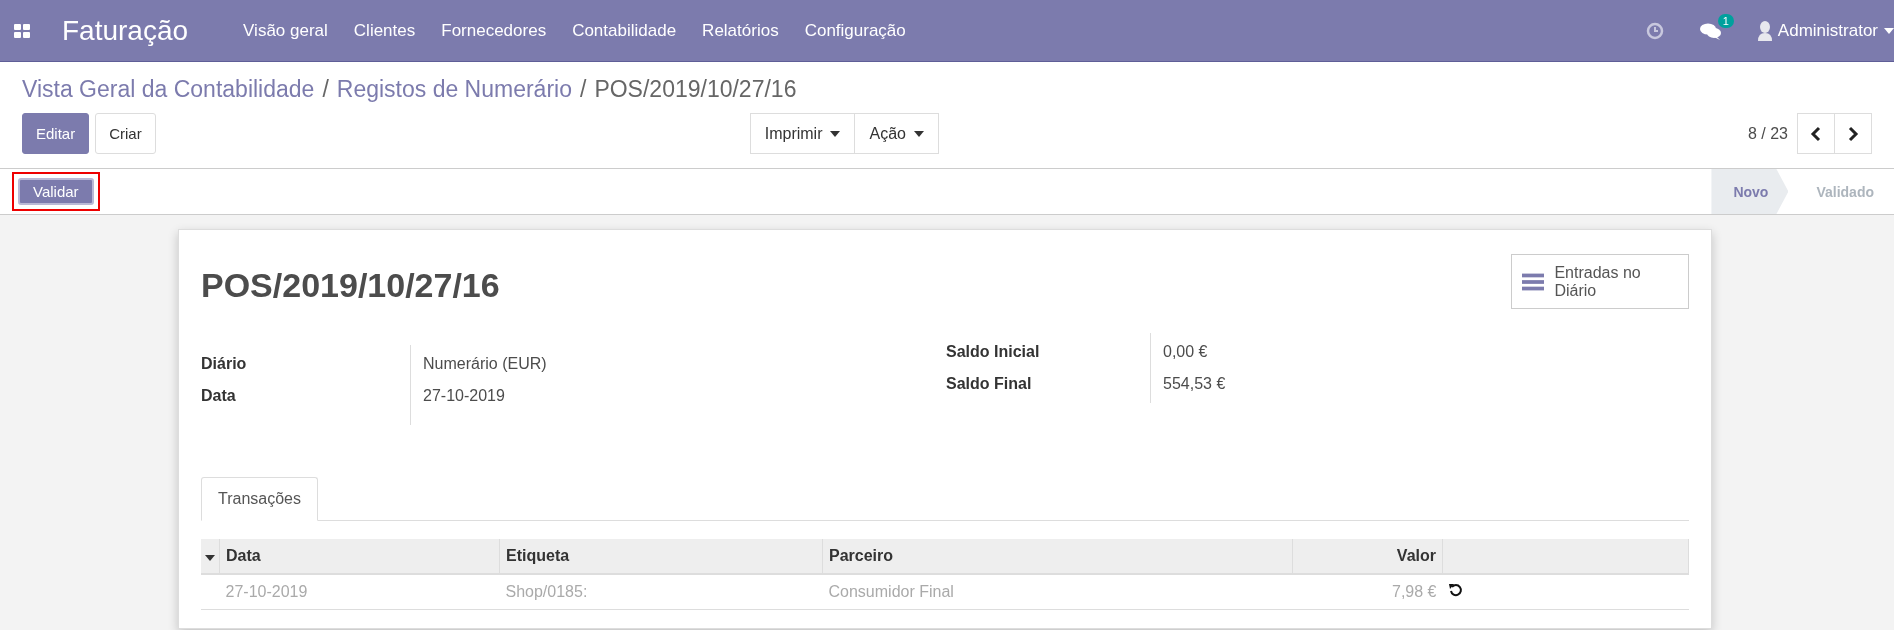 The height and width of the screenshot is (630, 1894). I want to click on create-button: Criar, so click(125, 133).